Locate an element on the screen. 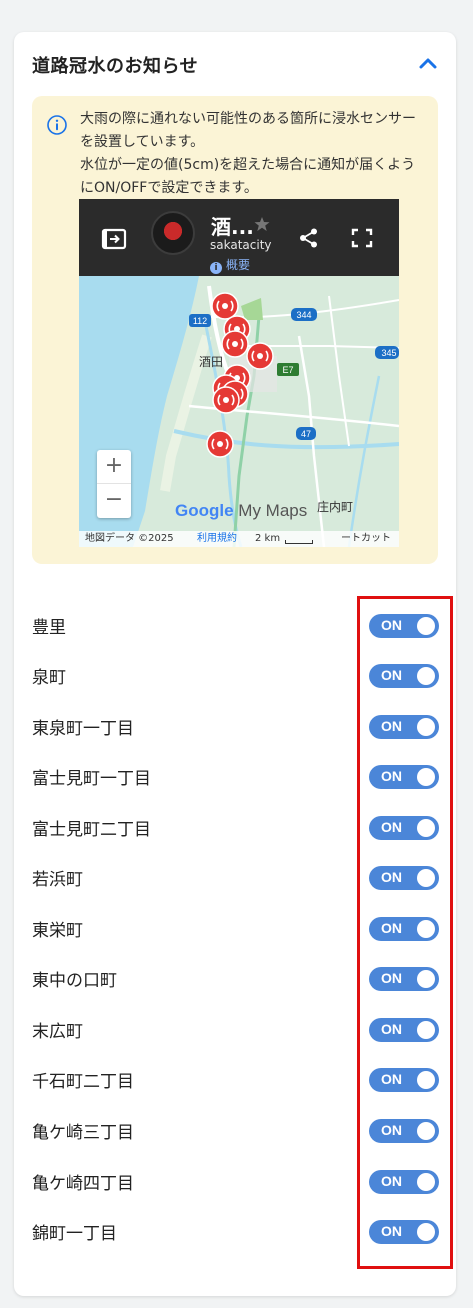 The width and height of the screenshot is (473, 1308). share-button is located at coordinates (309, 240).